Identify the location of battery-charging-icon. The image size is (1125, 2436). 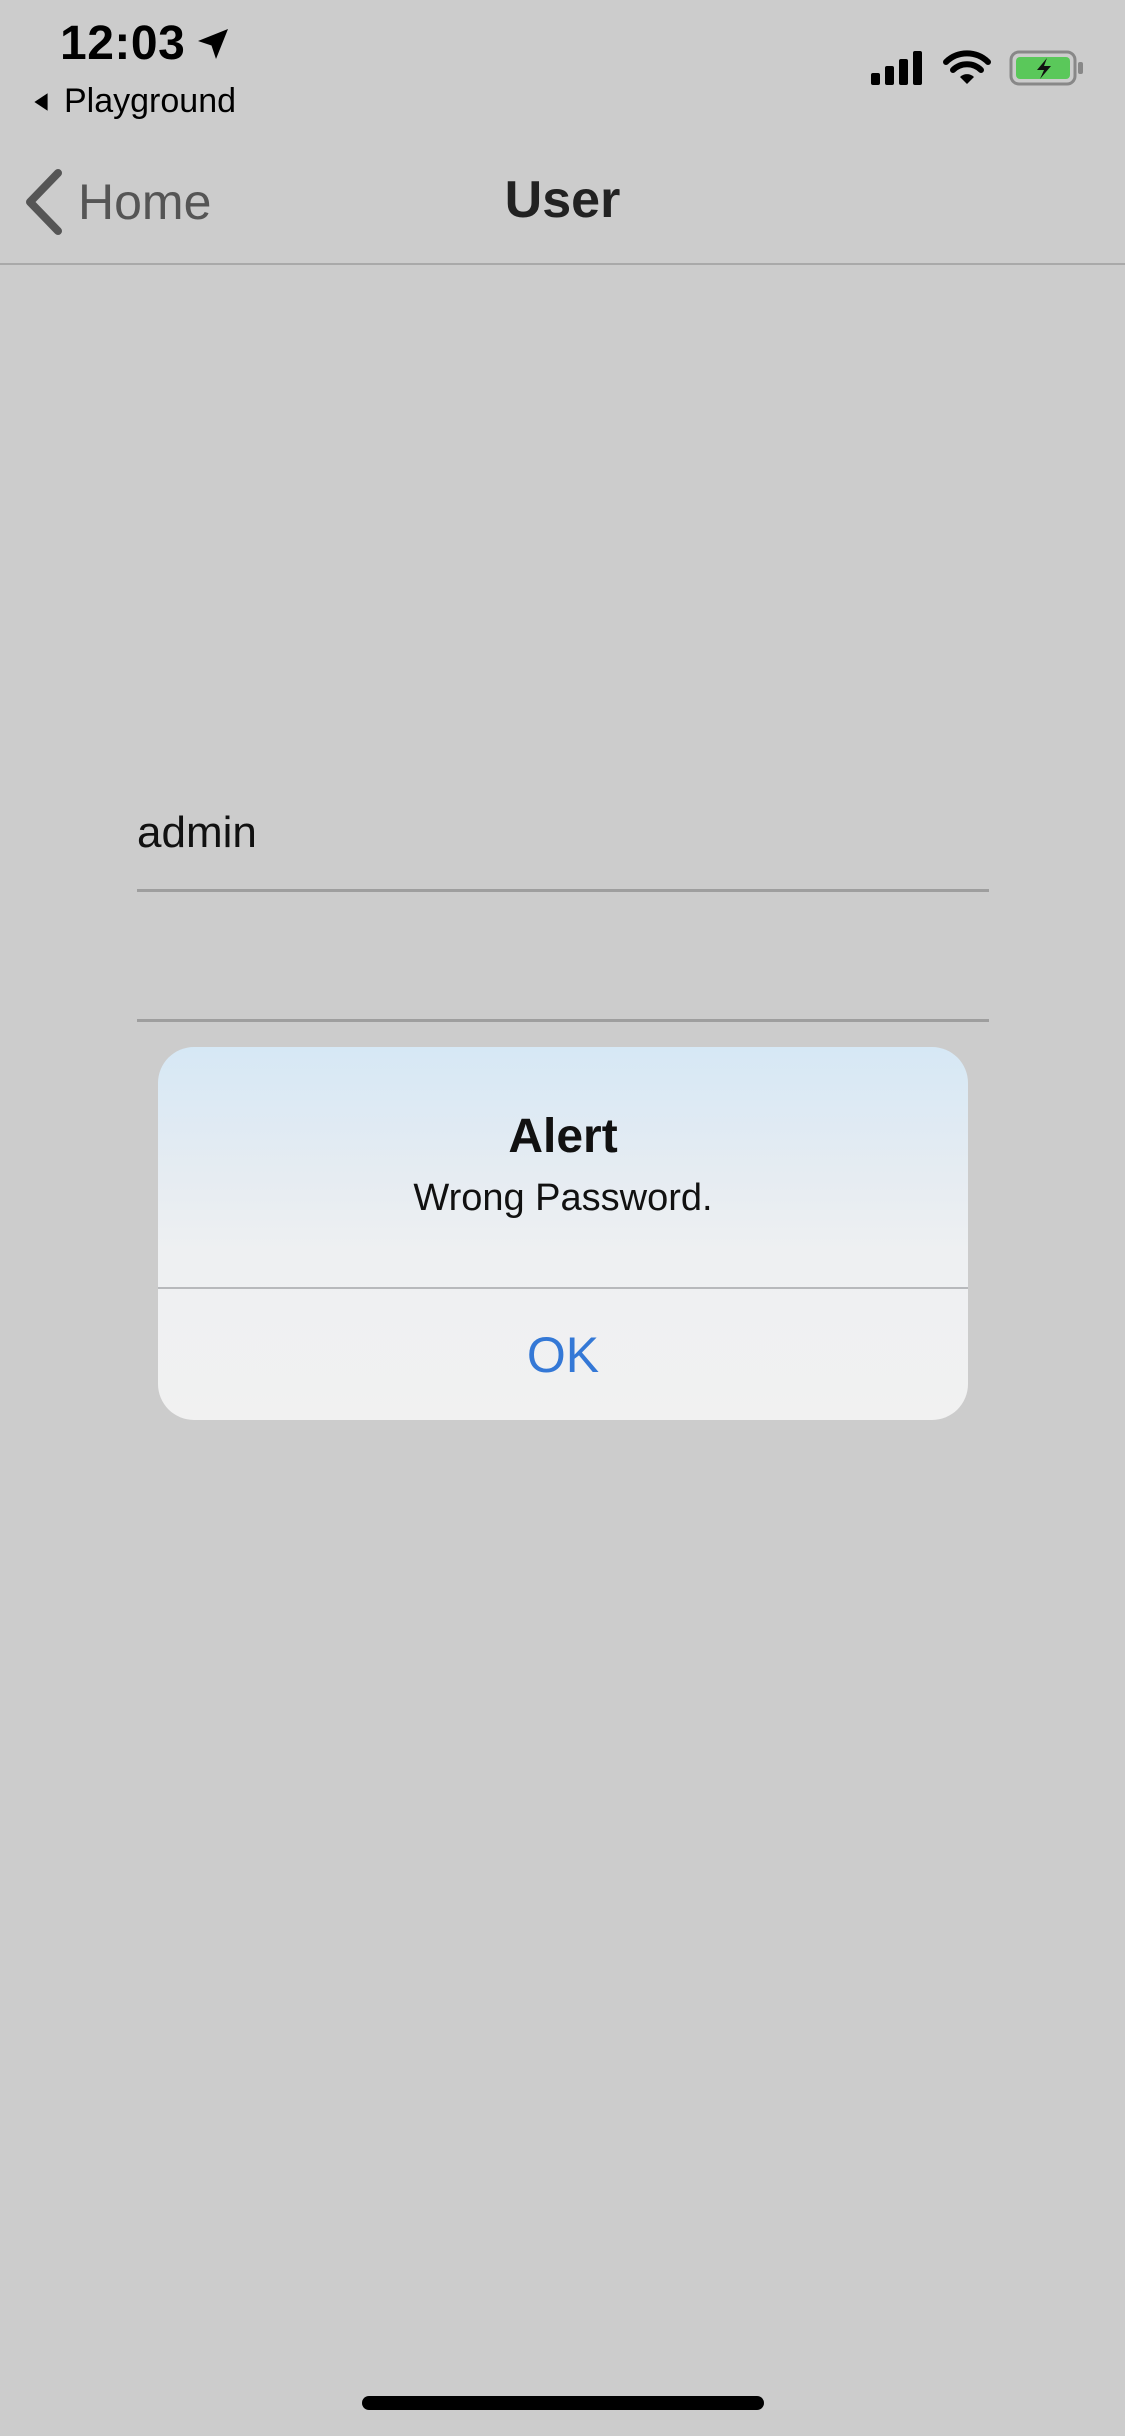
(1046, 68).